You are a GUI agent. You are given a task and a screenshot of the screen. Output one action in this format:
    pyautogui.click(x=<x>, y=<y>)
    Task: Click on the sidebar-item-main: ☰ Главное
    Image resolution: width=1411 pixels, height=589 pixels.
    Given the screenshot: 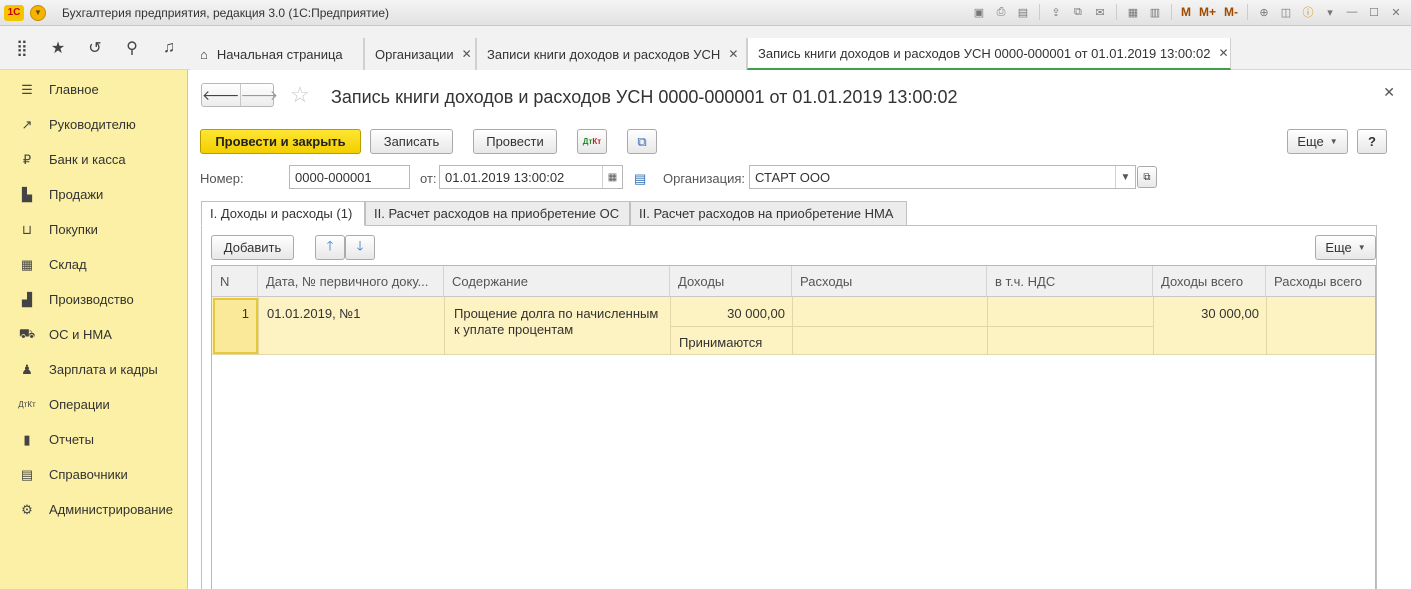 What is the action you would take?
    pyautogui.click(x=93, y=89)
    